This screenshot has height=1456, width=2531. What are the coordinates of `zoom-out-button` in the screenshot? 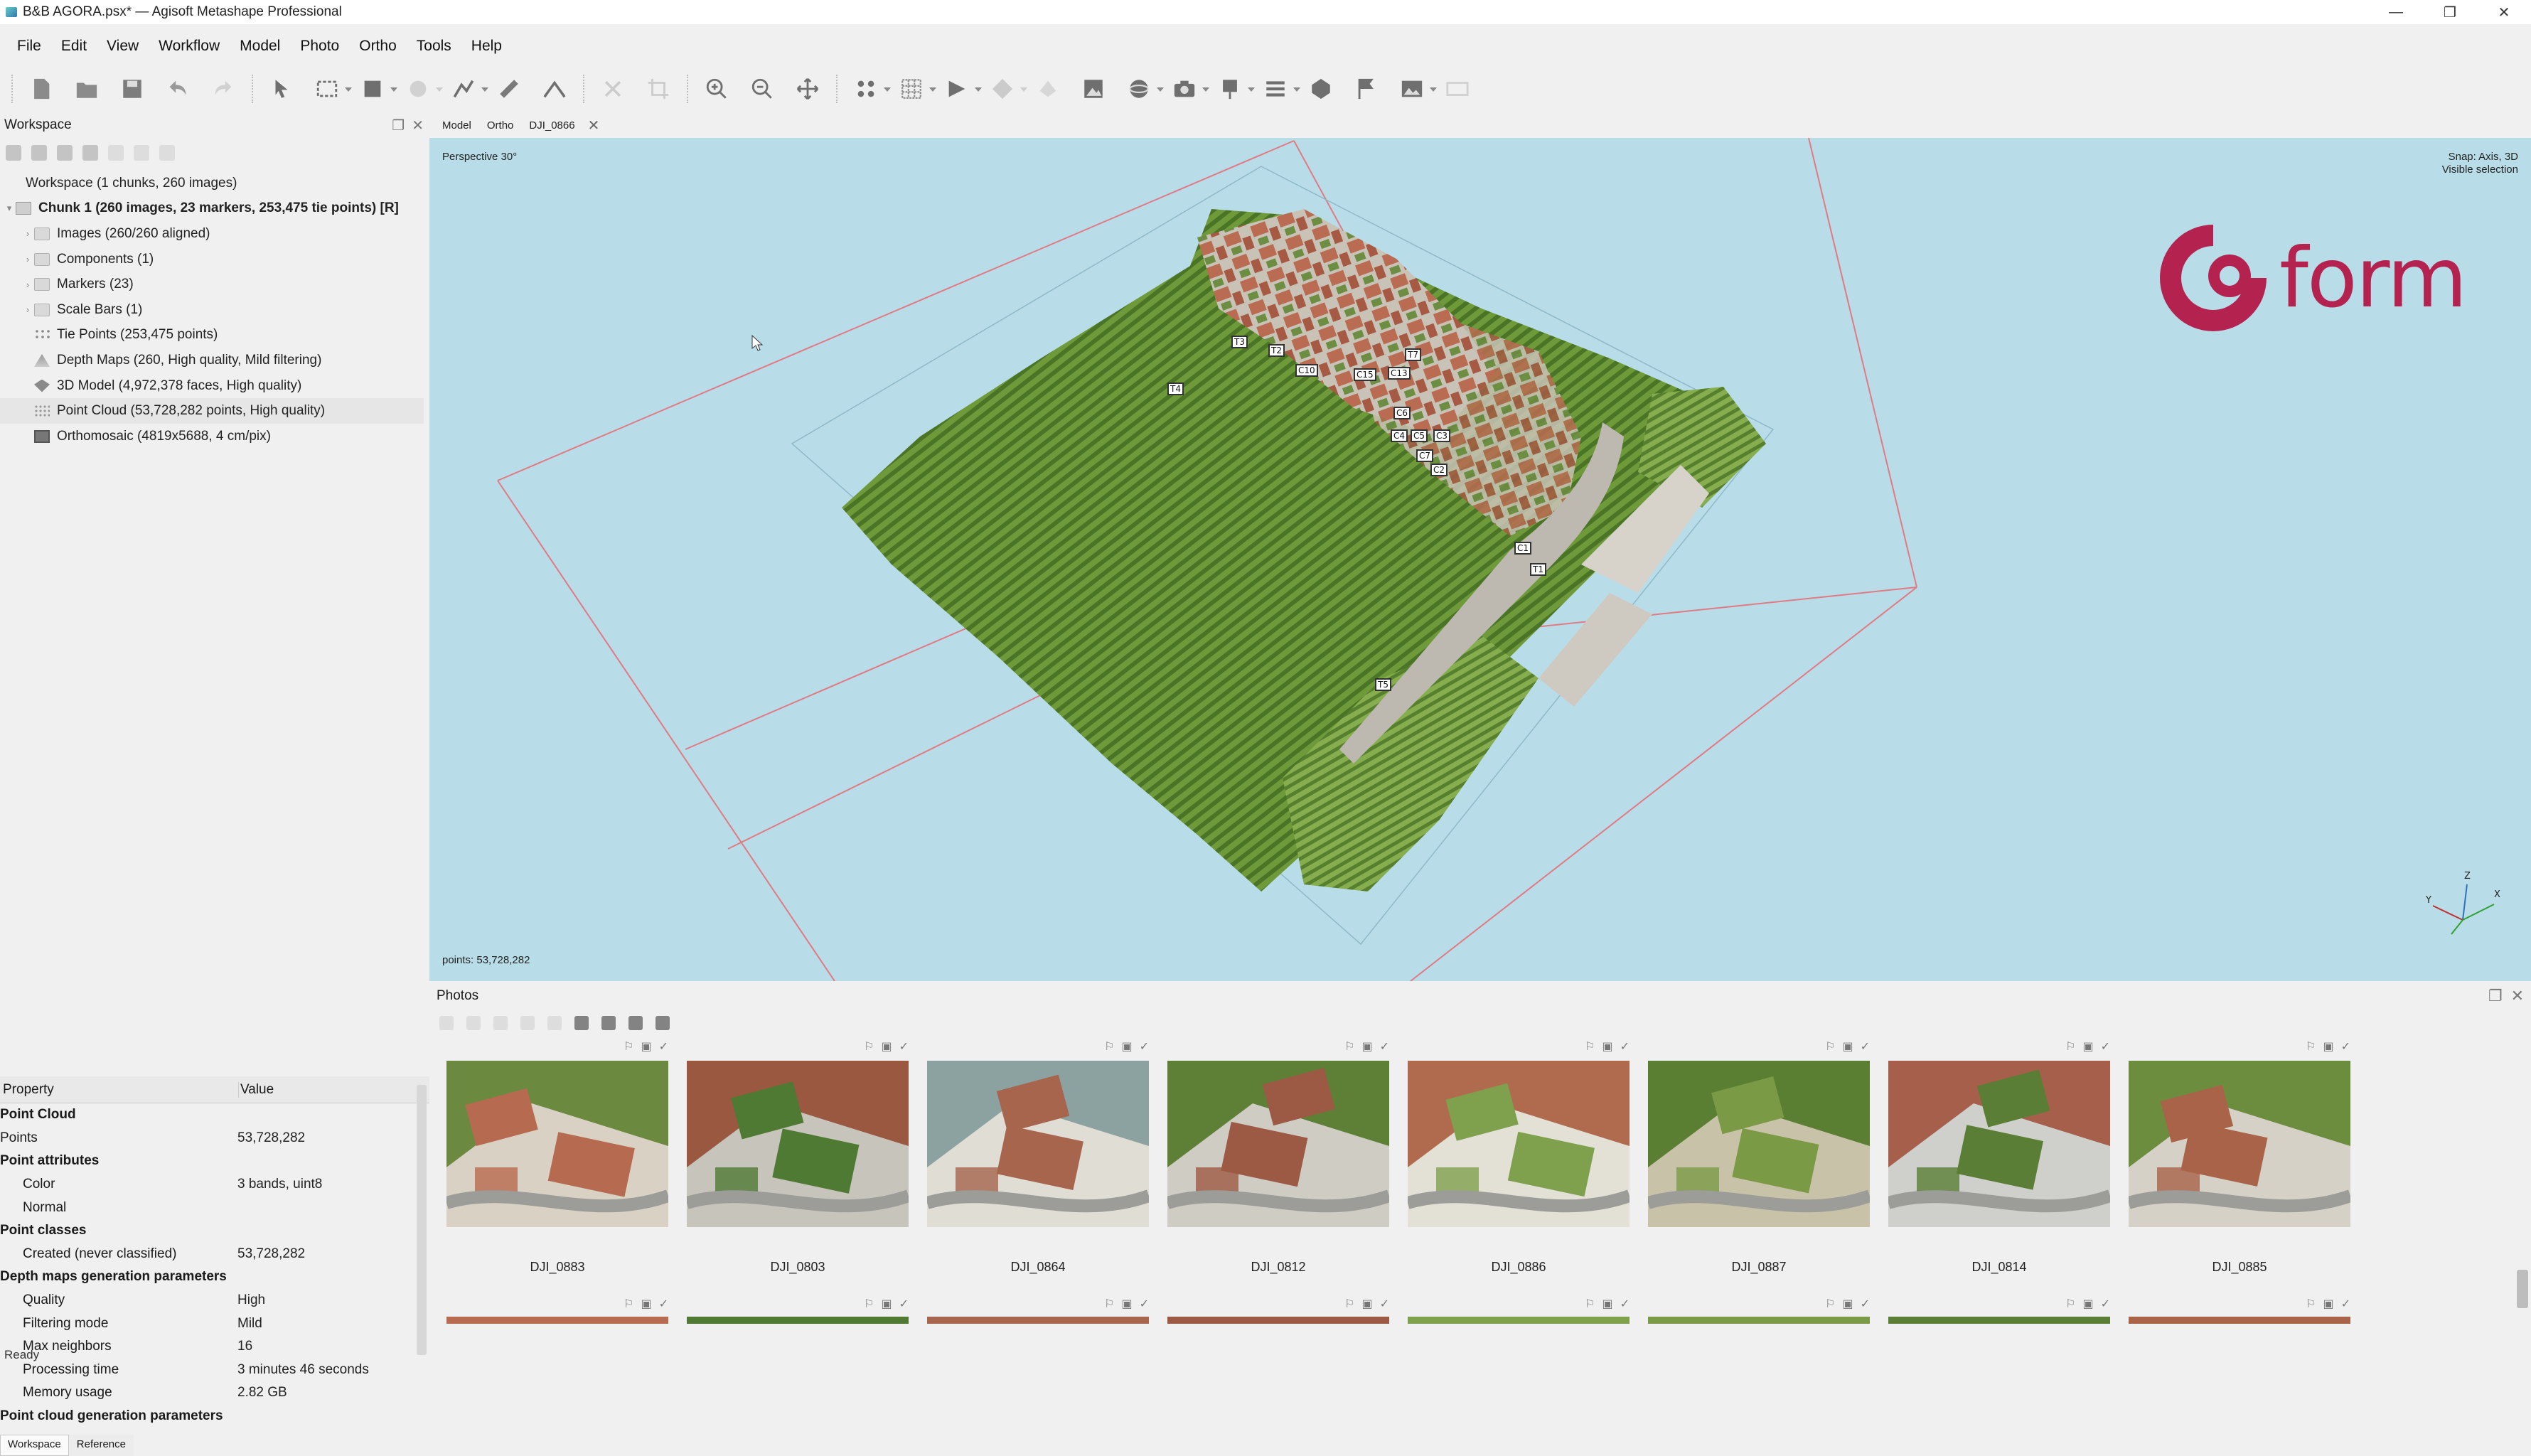 It's located at (762, 89).